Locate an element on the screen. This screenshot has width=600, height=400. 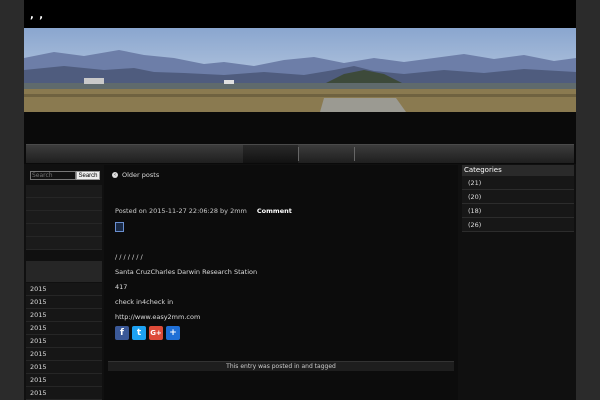
search-input is located at coordinates (53, 175).